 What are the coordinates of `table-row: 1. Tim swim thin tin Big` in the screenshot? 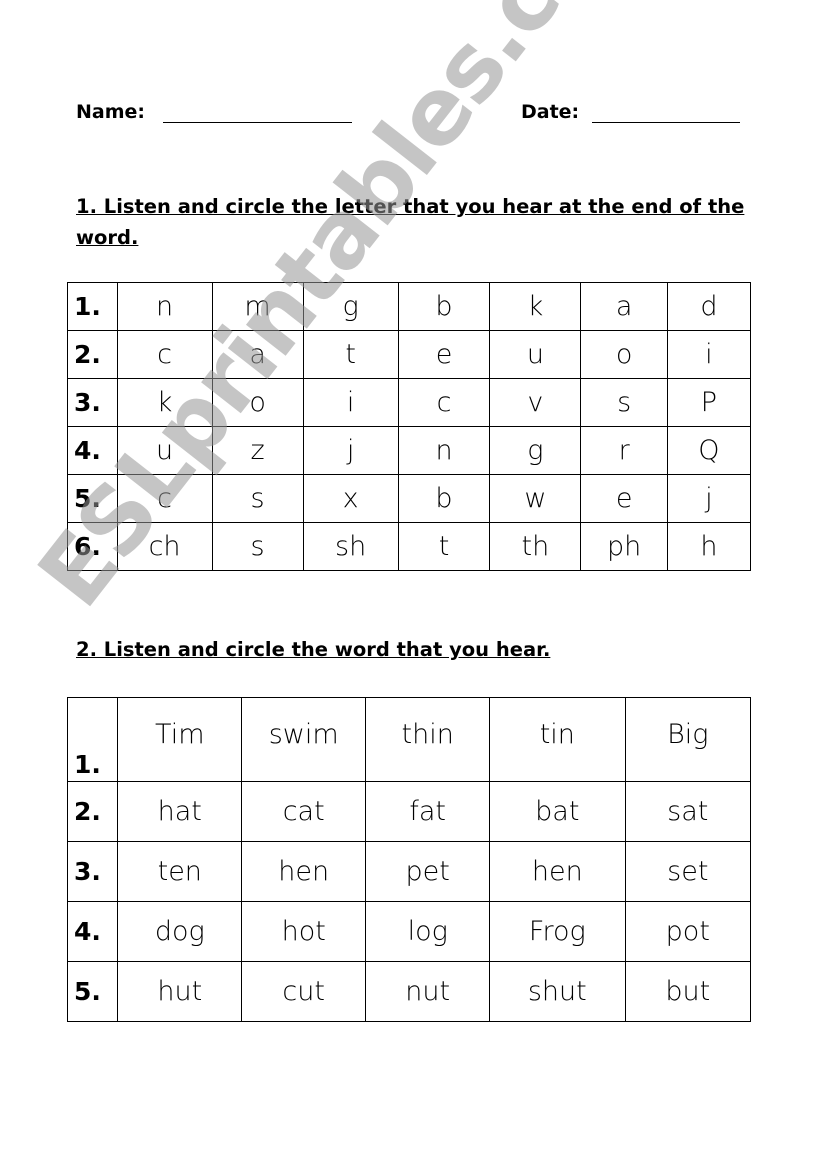 It's located at (409, 739).